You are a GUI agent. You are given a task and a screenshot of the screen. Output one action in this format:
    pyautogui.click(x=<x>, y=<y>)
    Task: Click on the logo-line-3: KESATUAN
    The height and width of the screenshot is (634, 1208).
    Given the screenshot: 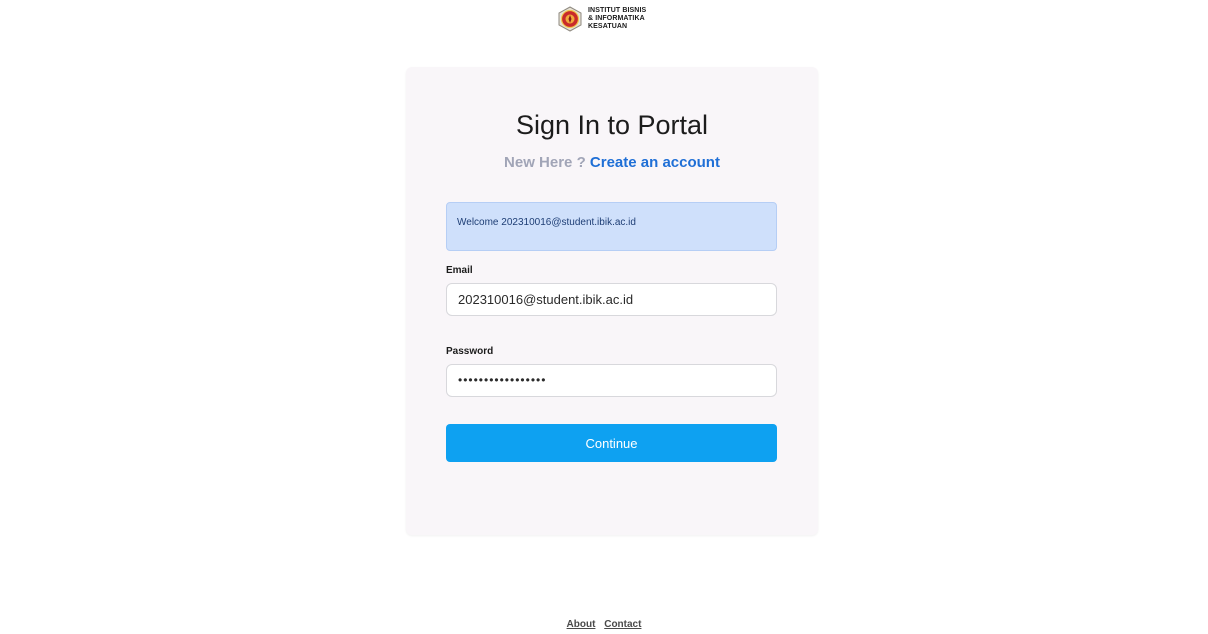 What is the action you would take?
    pyautogui.click(x=608, y=26)
    